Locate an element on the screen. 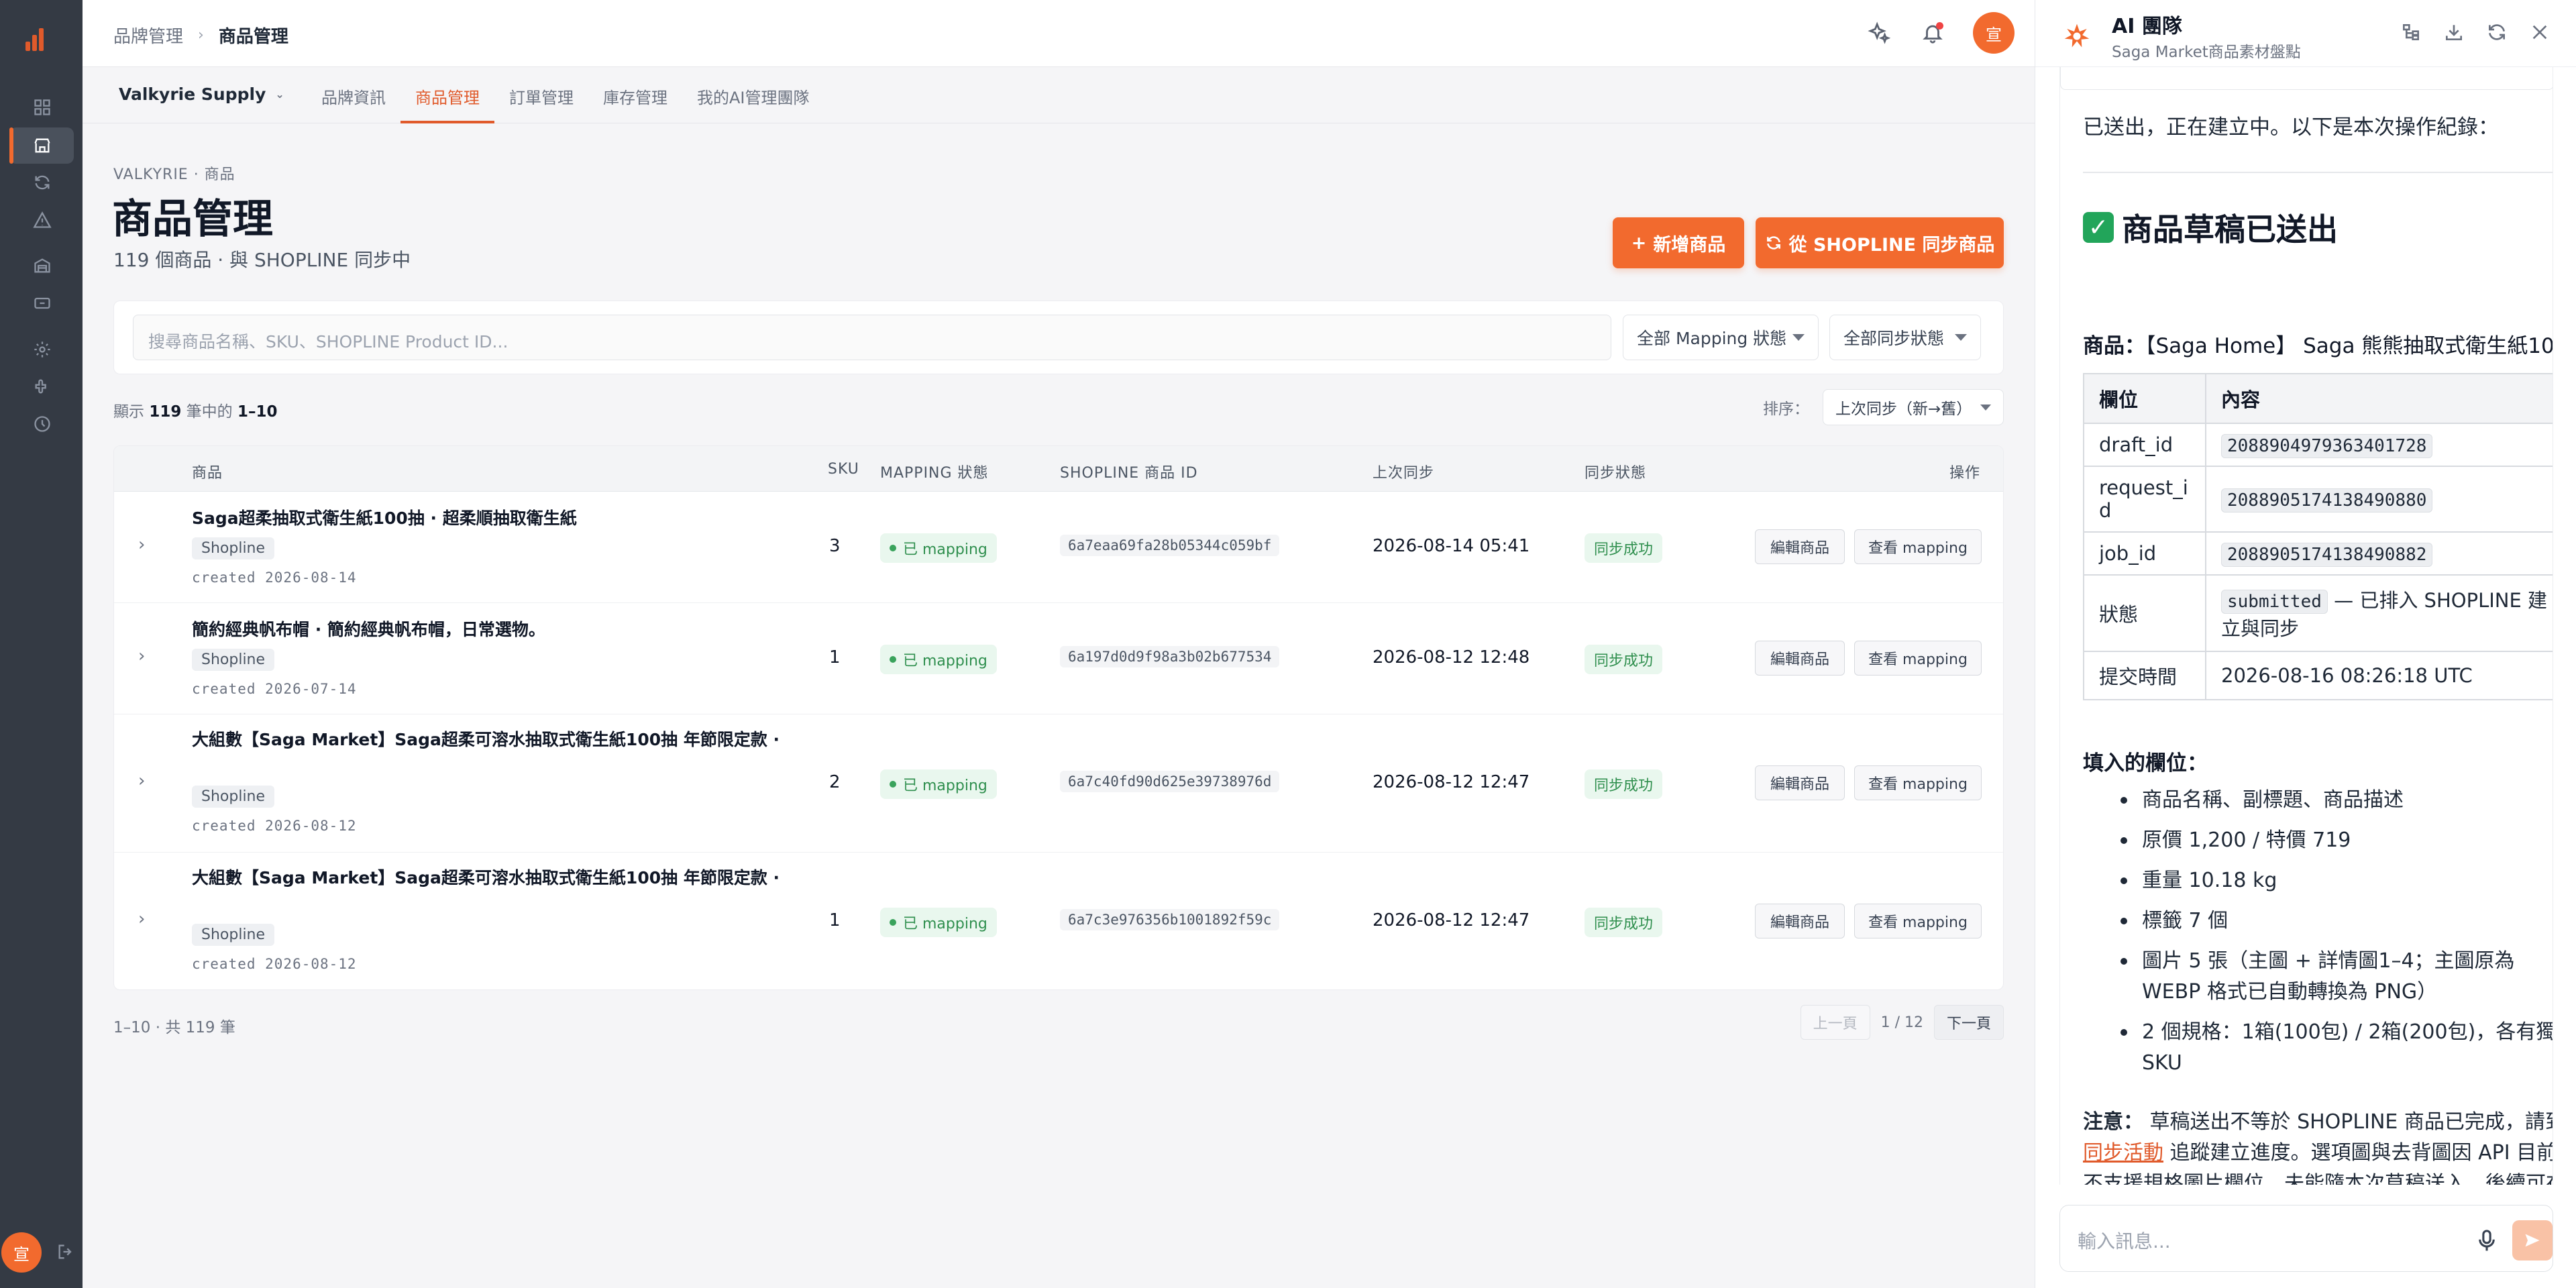 The image size is (2576, 1288). brand-selector: Valkyrie Supply ⌄ is located at coordinates (201, 94).